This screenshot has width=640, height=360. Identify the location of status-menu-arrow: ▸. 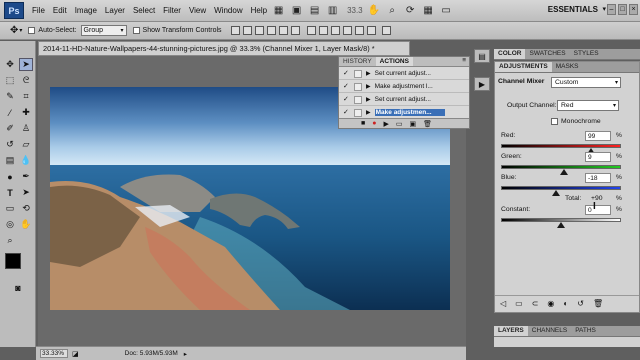
(185, 354).